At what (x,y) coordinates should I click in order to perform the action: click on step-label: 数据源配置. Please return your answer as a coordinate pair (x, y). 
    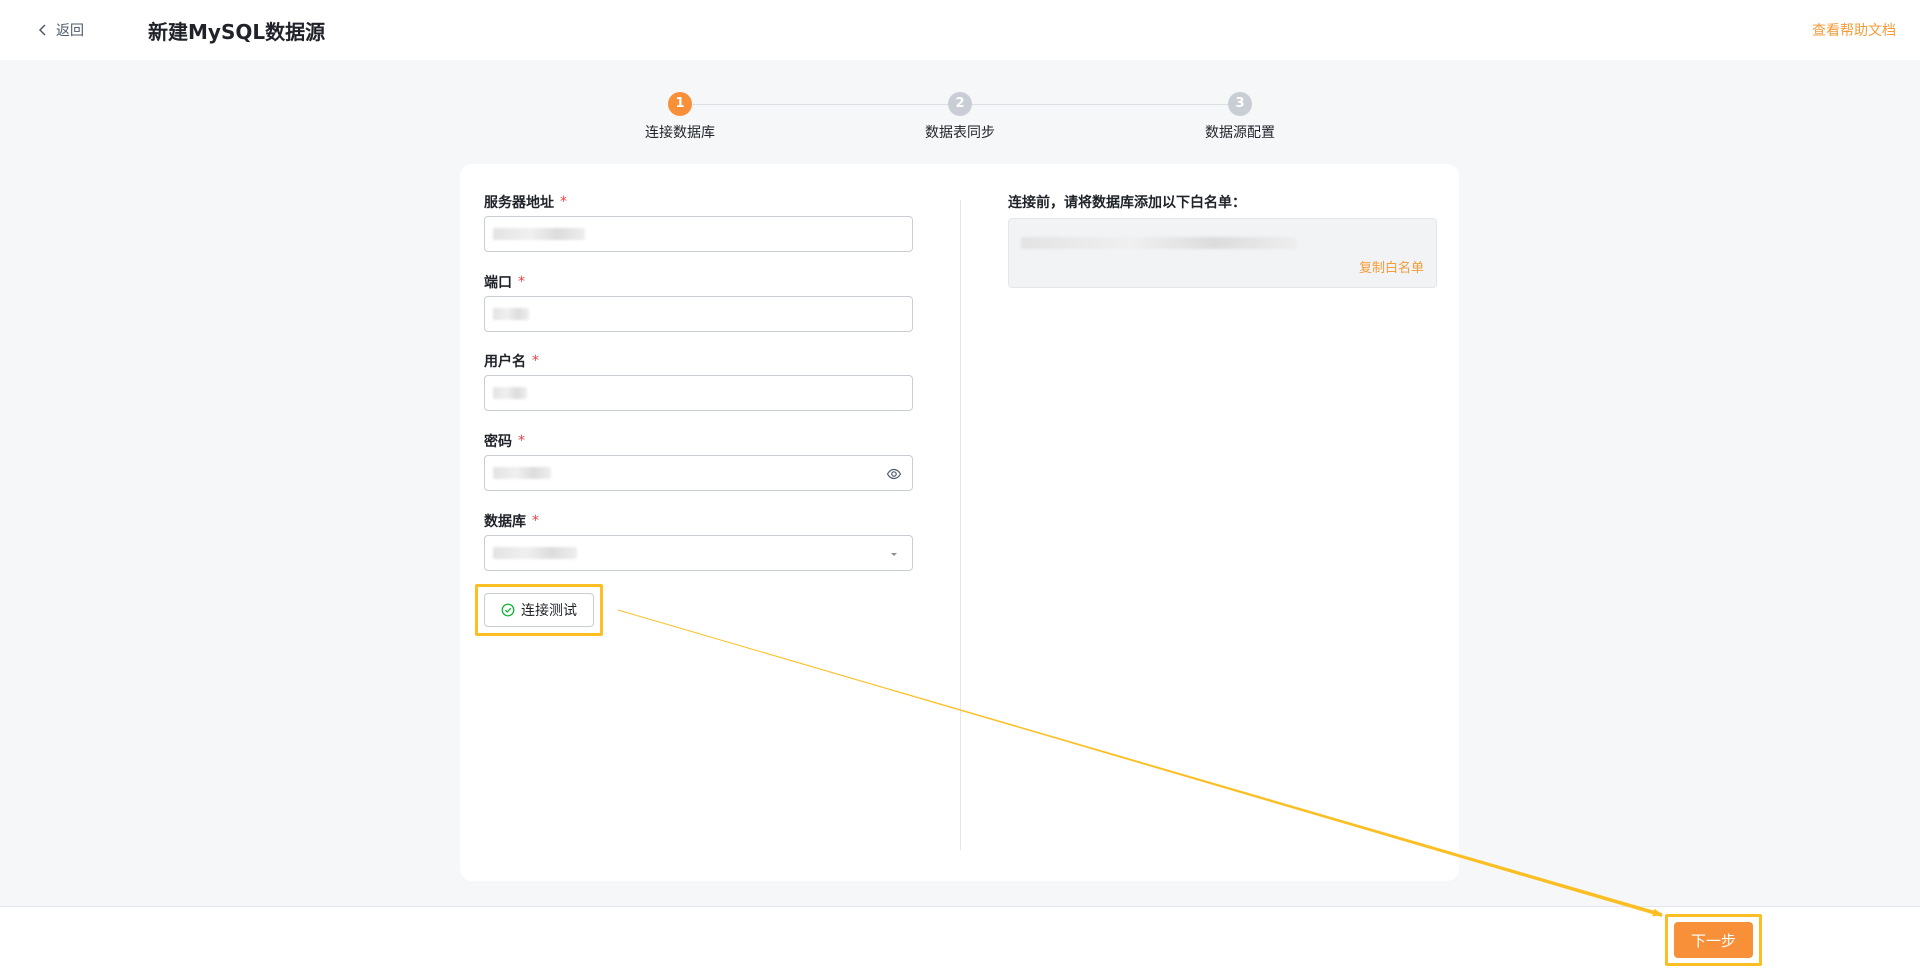
    Looking at the image, I should click on (1240, 133).